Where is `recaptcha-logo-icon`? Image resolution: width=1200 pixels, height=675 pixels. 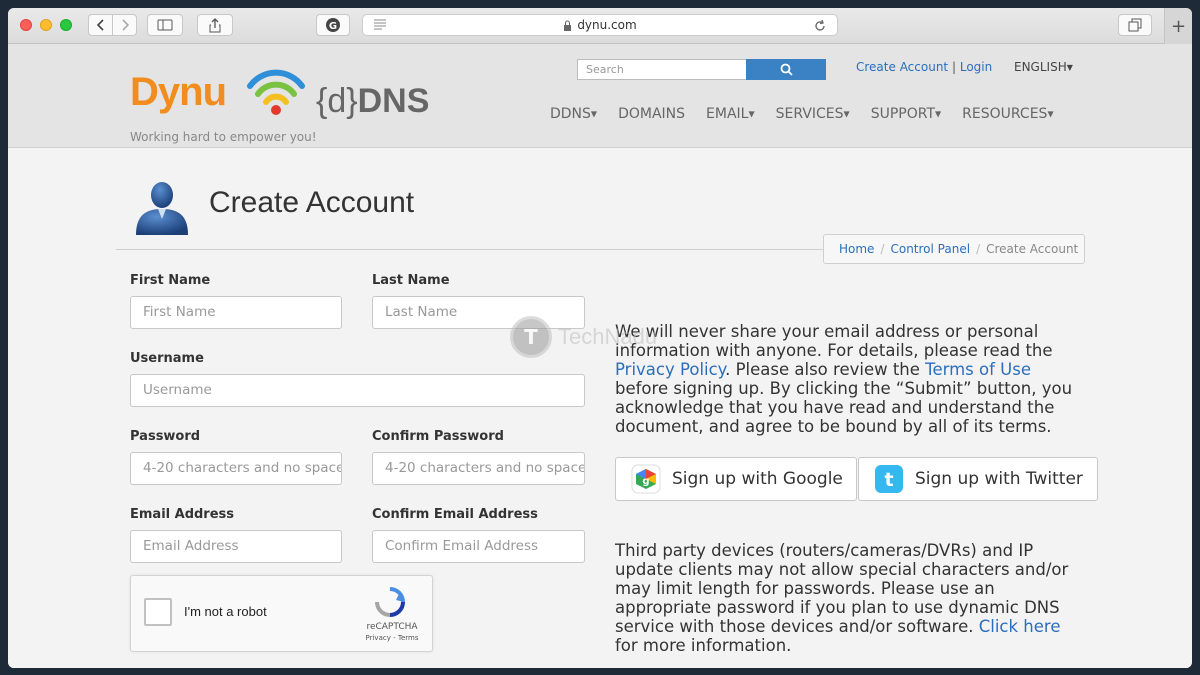 recaptcha-logo-icon is located at coordinates (390, 602).